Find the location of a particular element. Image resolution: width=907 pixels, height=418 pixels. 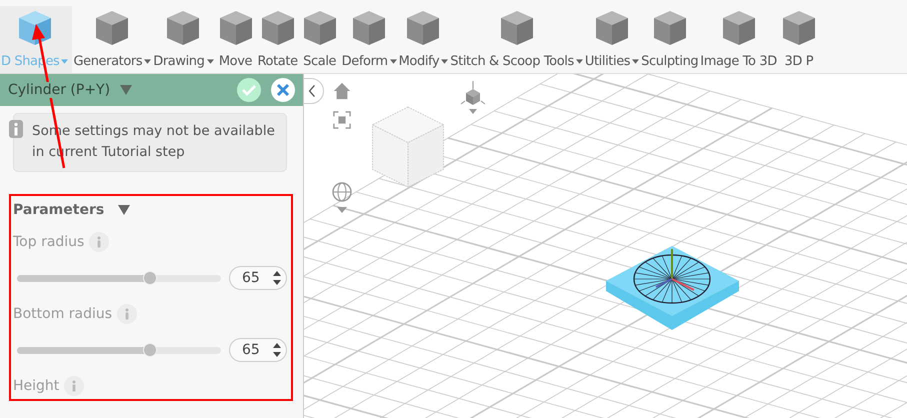

confirm-button is located at coordinates (249, 90).